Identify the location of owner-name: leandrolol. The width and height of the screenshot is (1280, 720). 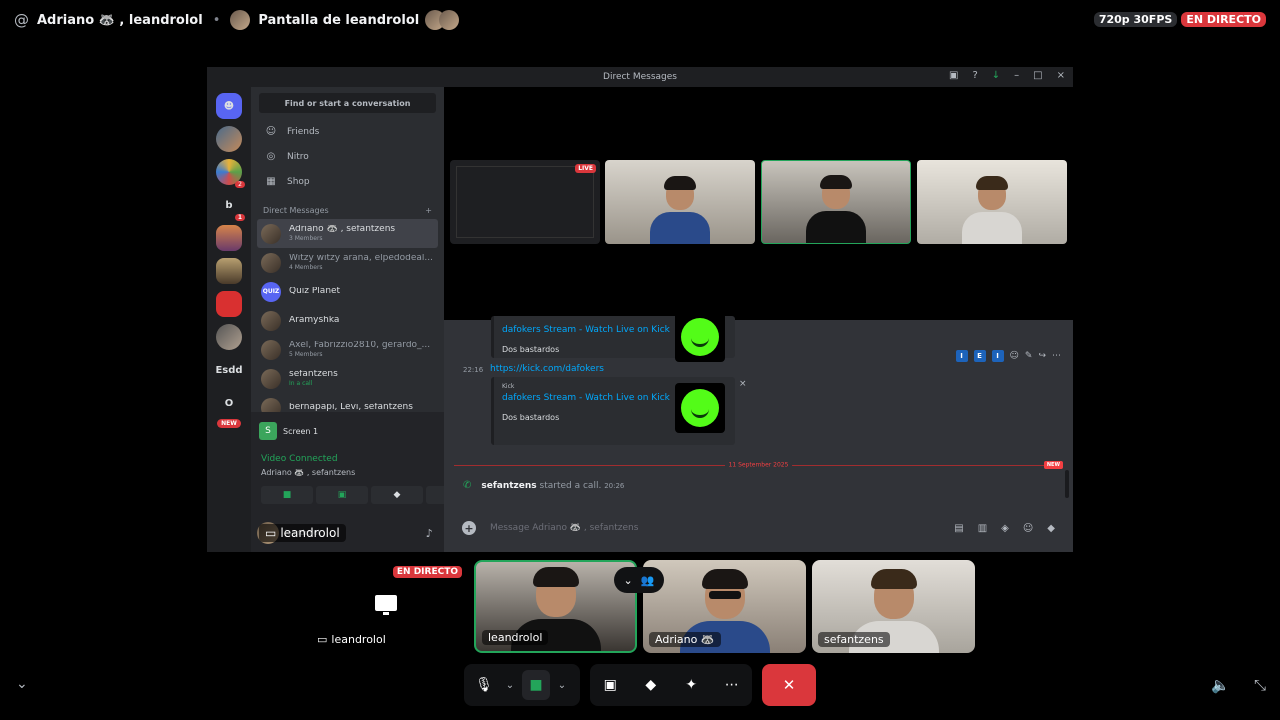
(310, 533).